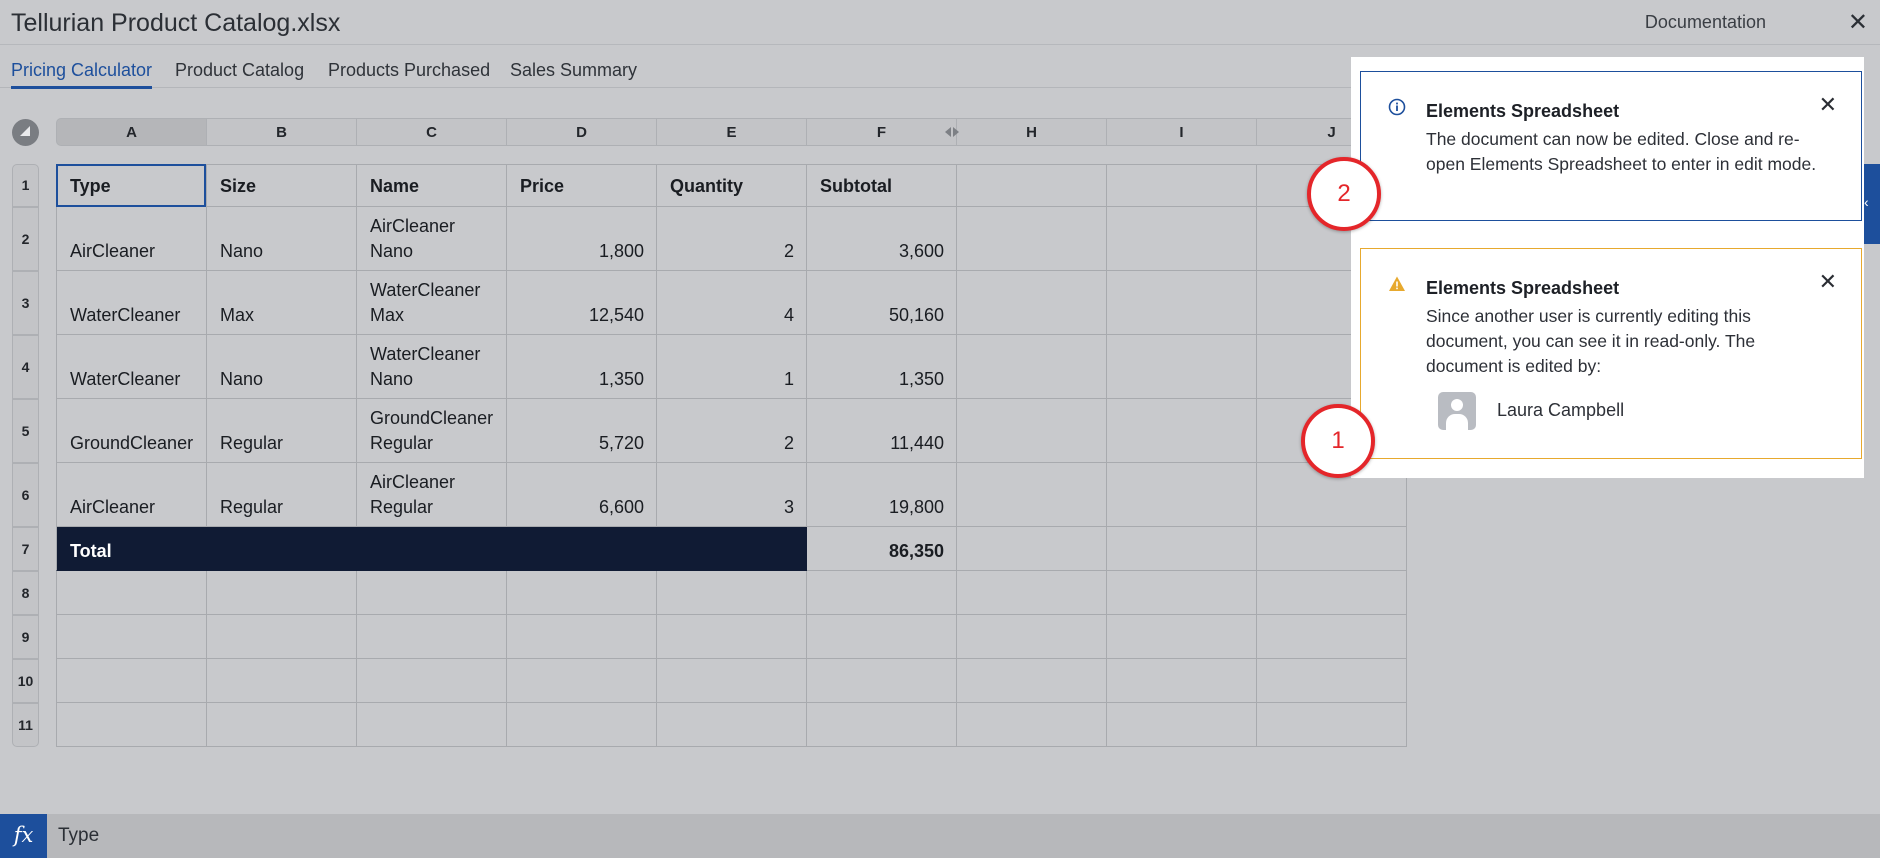 This screenshot has height=858, width=1880. I want to click on row-header-11: 11, so click(25, 725).